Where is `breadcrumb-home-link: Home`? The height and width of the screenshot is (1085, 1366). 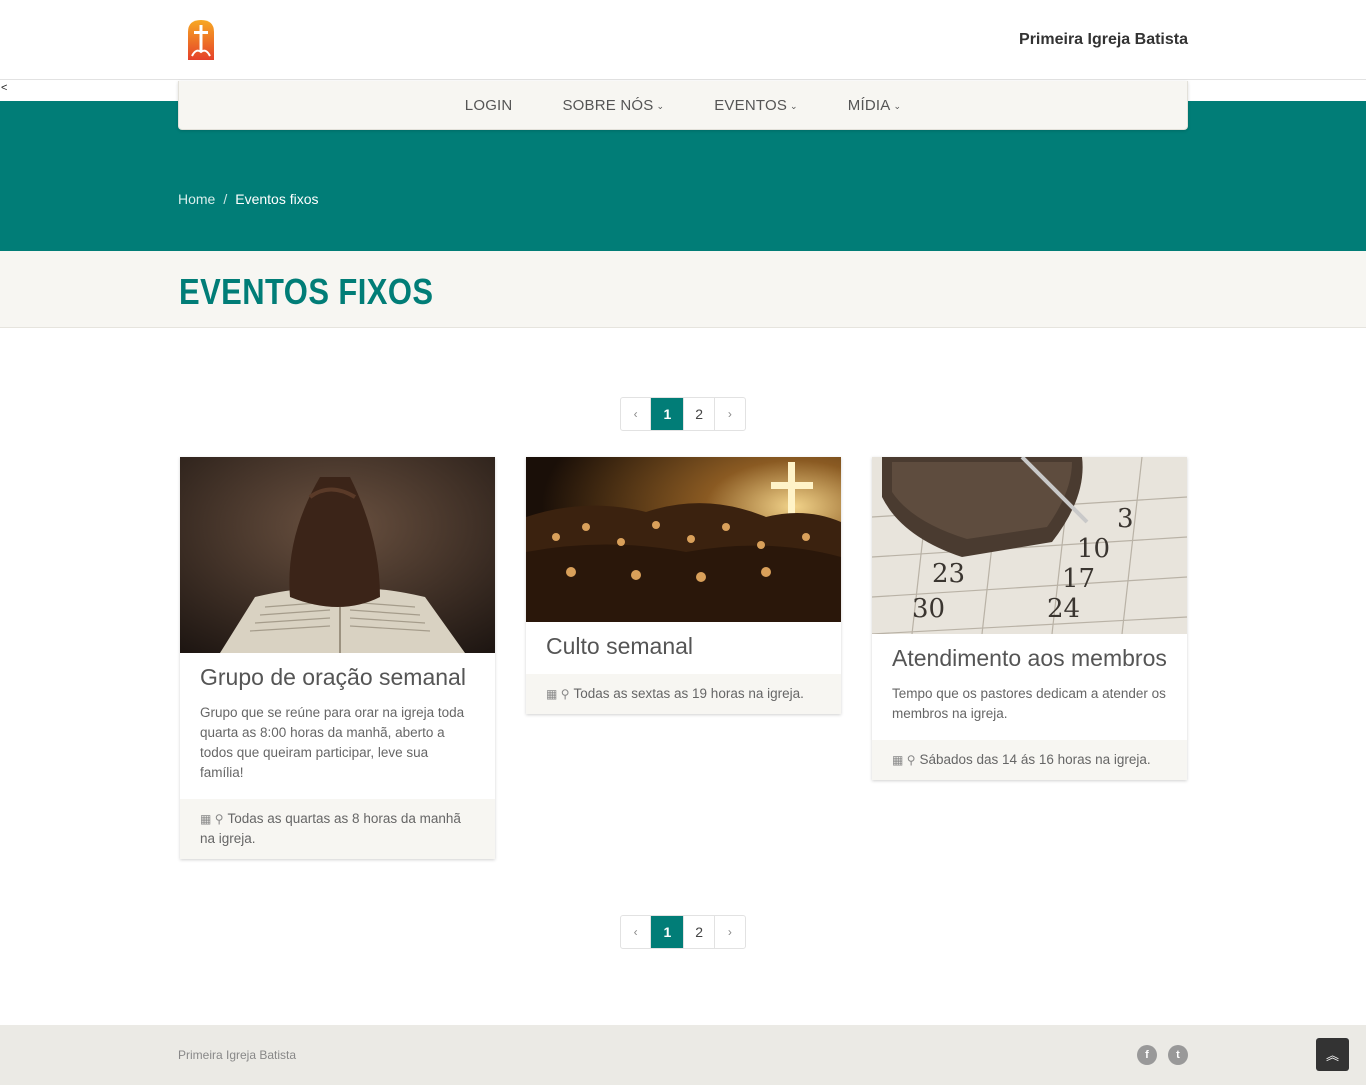
breadcrumb-home-link: Home is located at coordinates (196, 199).